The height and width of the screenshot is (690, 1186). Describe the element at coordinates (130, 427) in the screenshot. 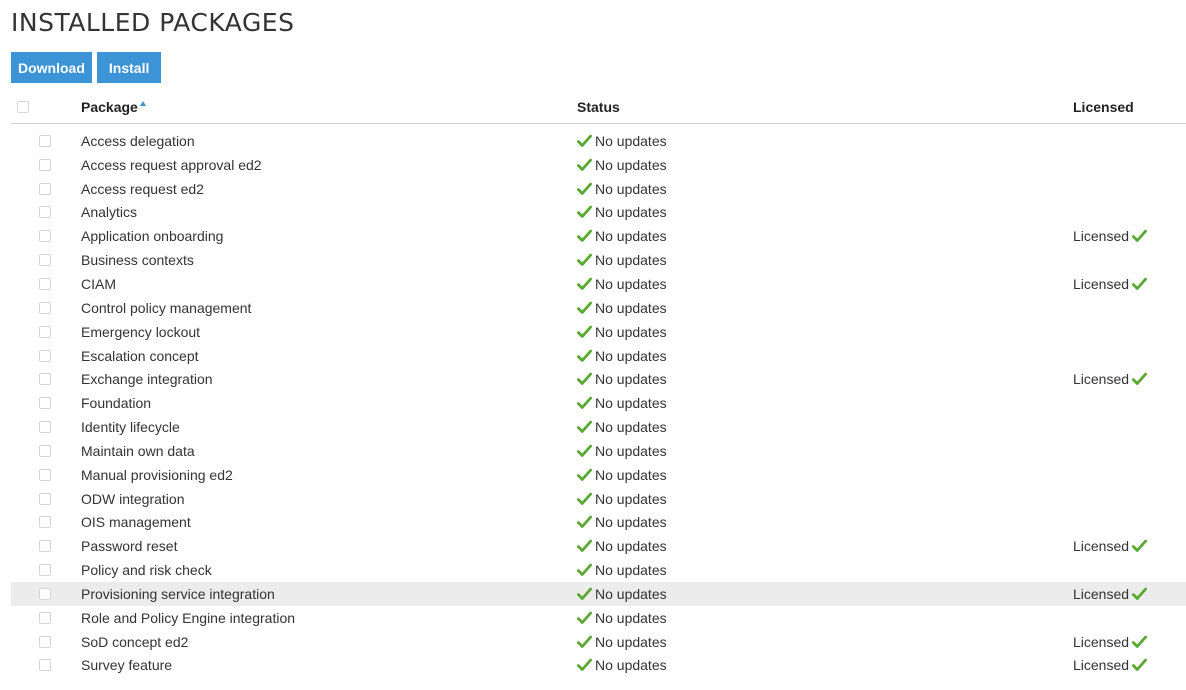

I see `package-name: Identity lifecycle` at that location.